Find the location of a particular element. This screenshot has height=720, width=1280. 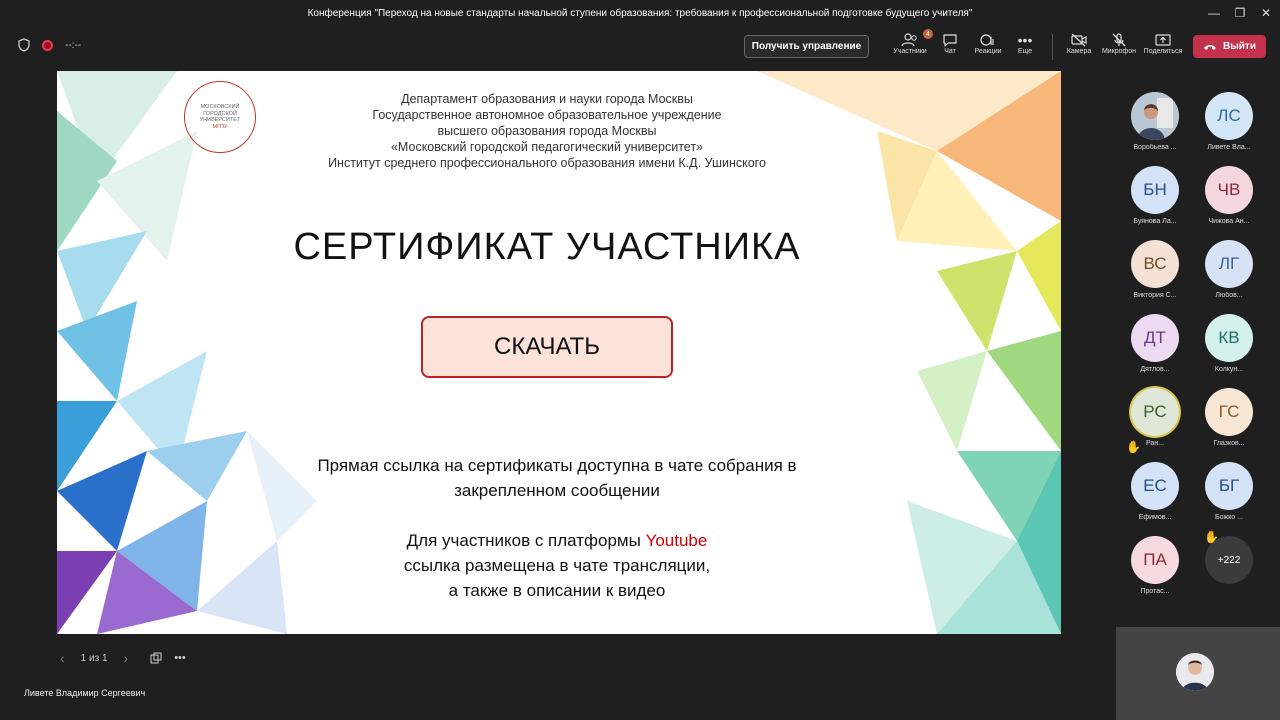

recording-indicator-icon is located at coordinates (47, 45).